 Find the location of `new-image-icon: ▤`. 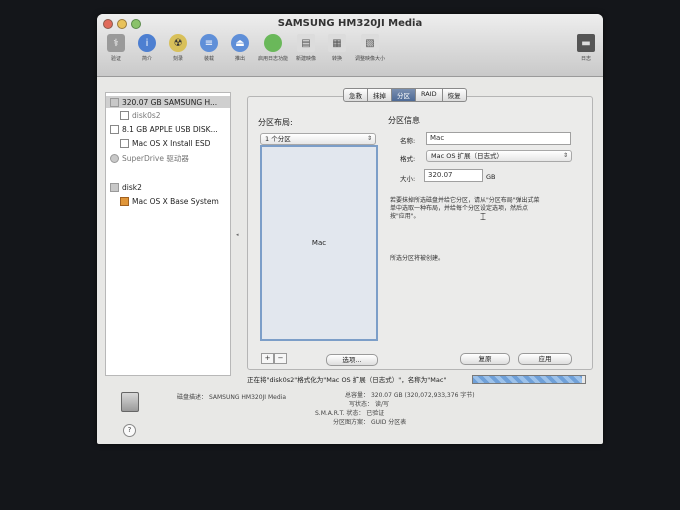

new-image-icon: ▤ is located at coordinates (306, 43).